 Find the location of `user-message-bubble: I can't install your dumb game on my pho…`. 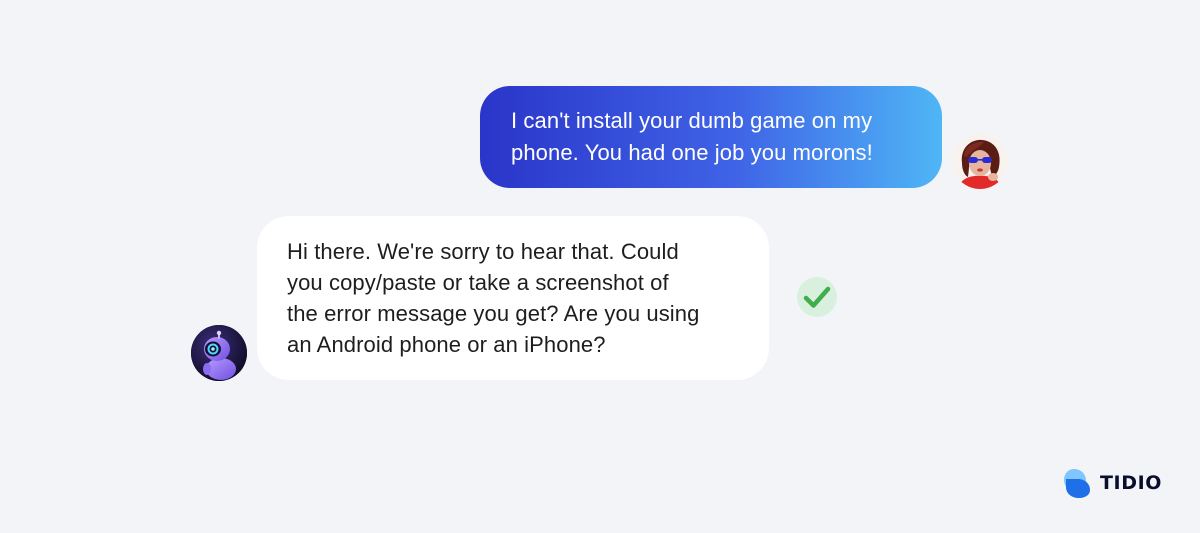

user-message-bubble: I can't install your dumb game on my pho… is located at coordinates (711, 137).